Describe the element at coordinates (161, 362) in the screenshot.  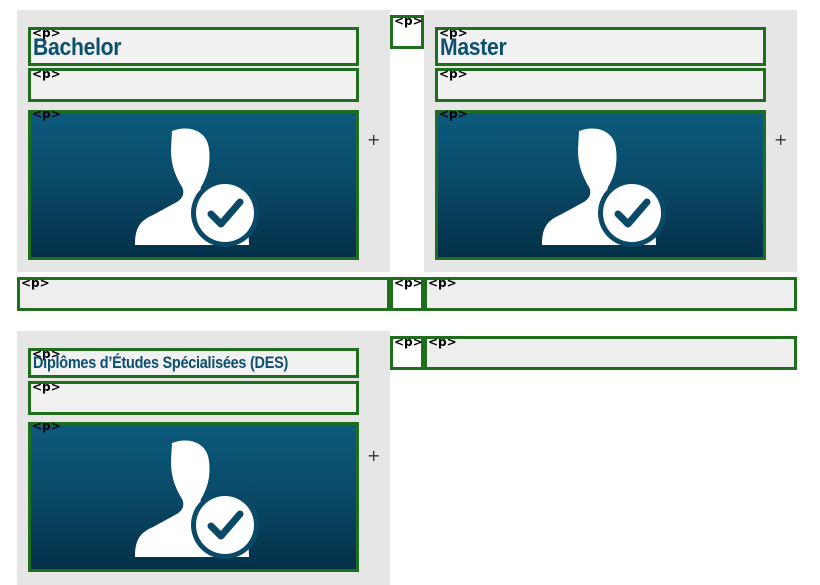
I see `card-title: Diplômes d’Études Spécialisées (DES)` at that location.